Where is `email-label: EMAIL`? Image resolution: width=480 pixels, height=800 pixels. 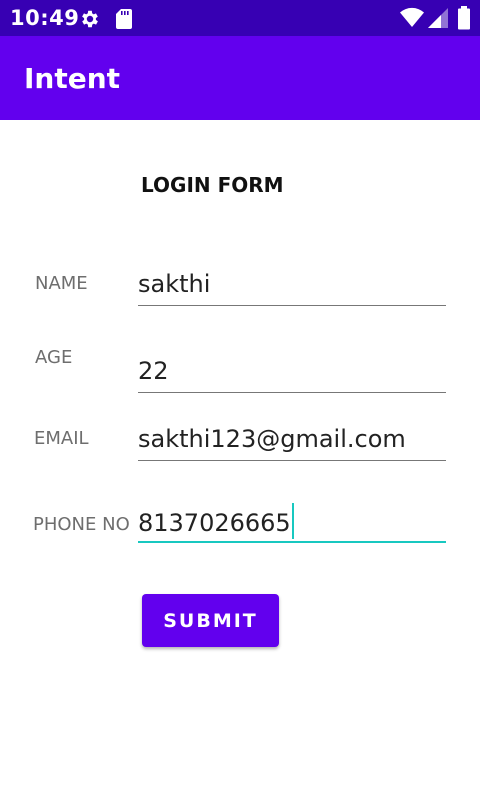 email-label: EMAIL is located at coordinates (61, 438).